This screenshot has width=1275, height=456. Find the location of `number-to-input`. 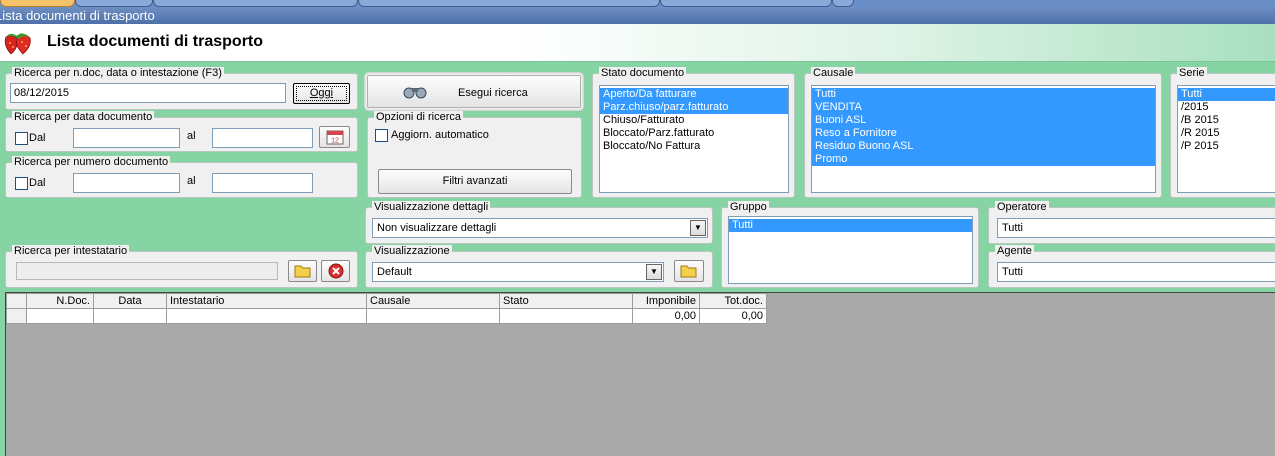

number-to-input is located at coordinates (262, 183).